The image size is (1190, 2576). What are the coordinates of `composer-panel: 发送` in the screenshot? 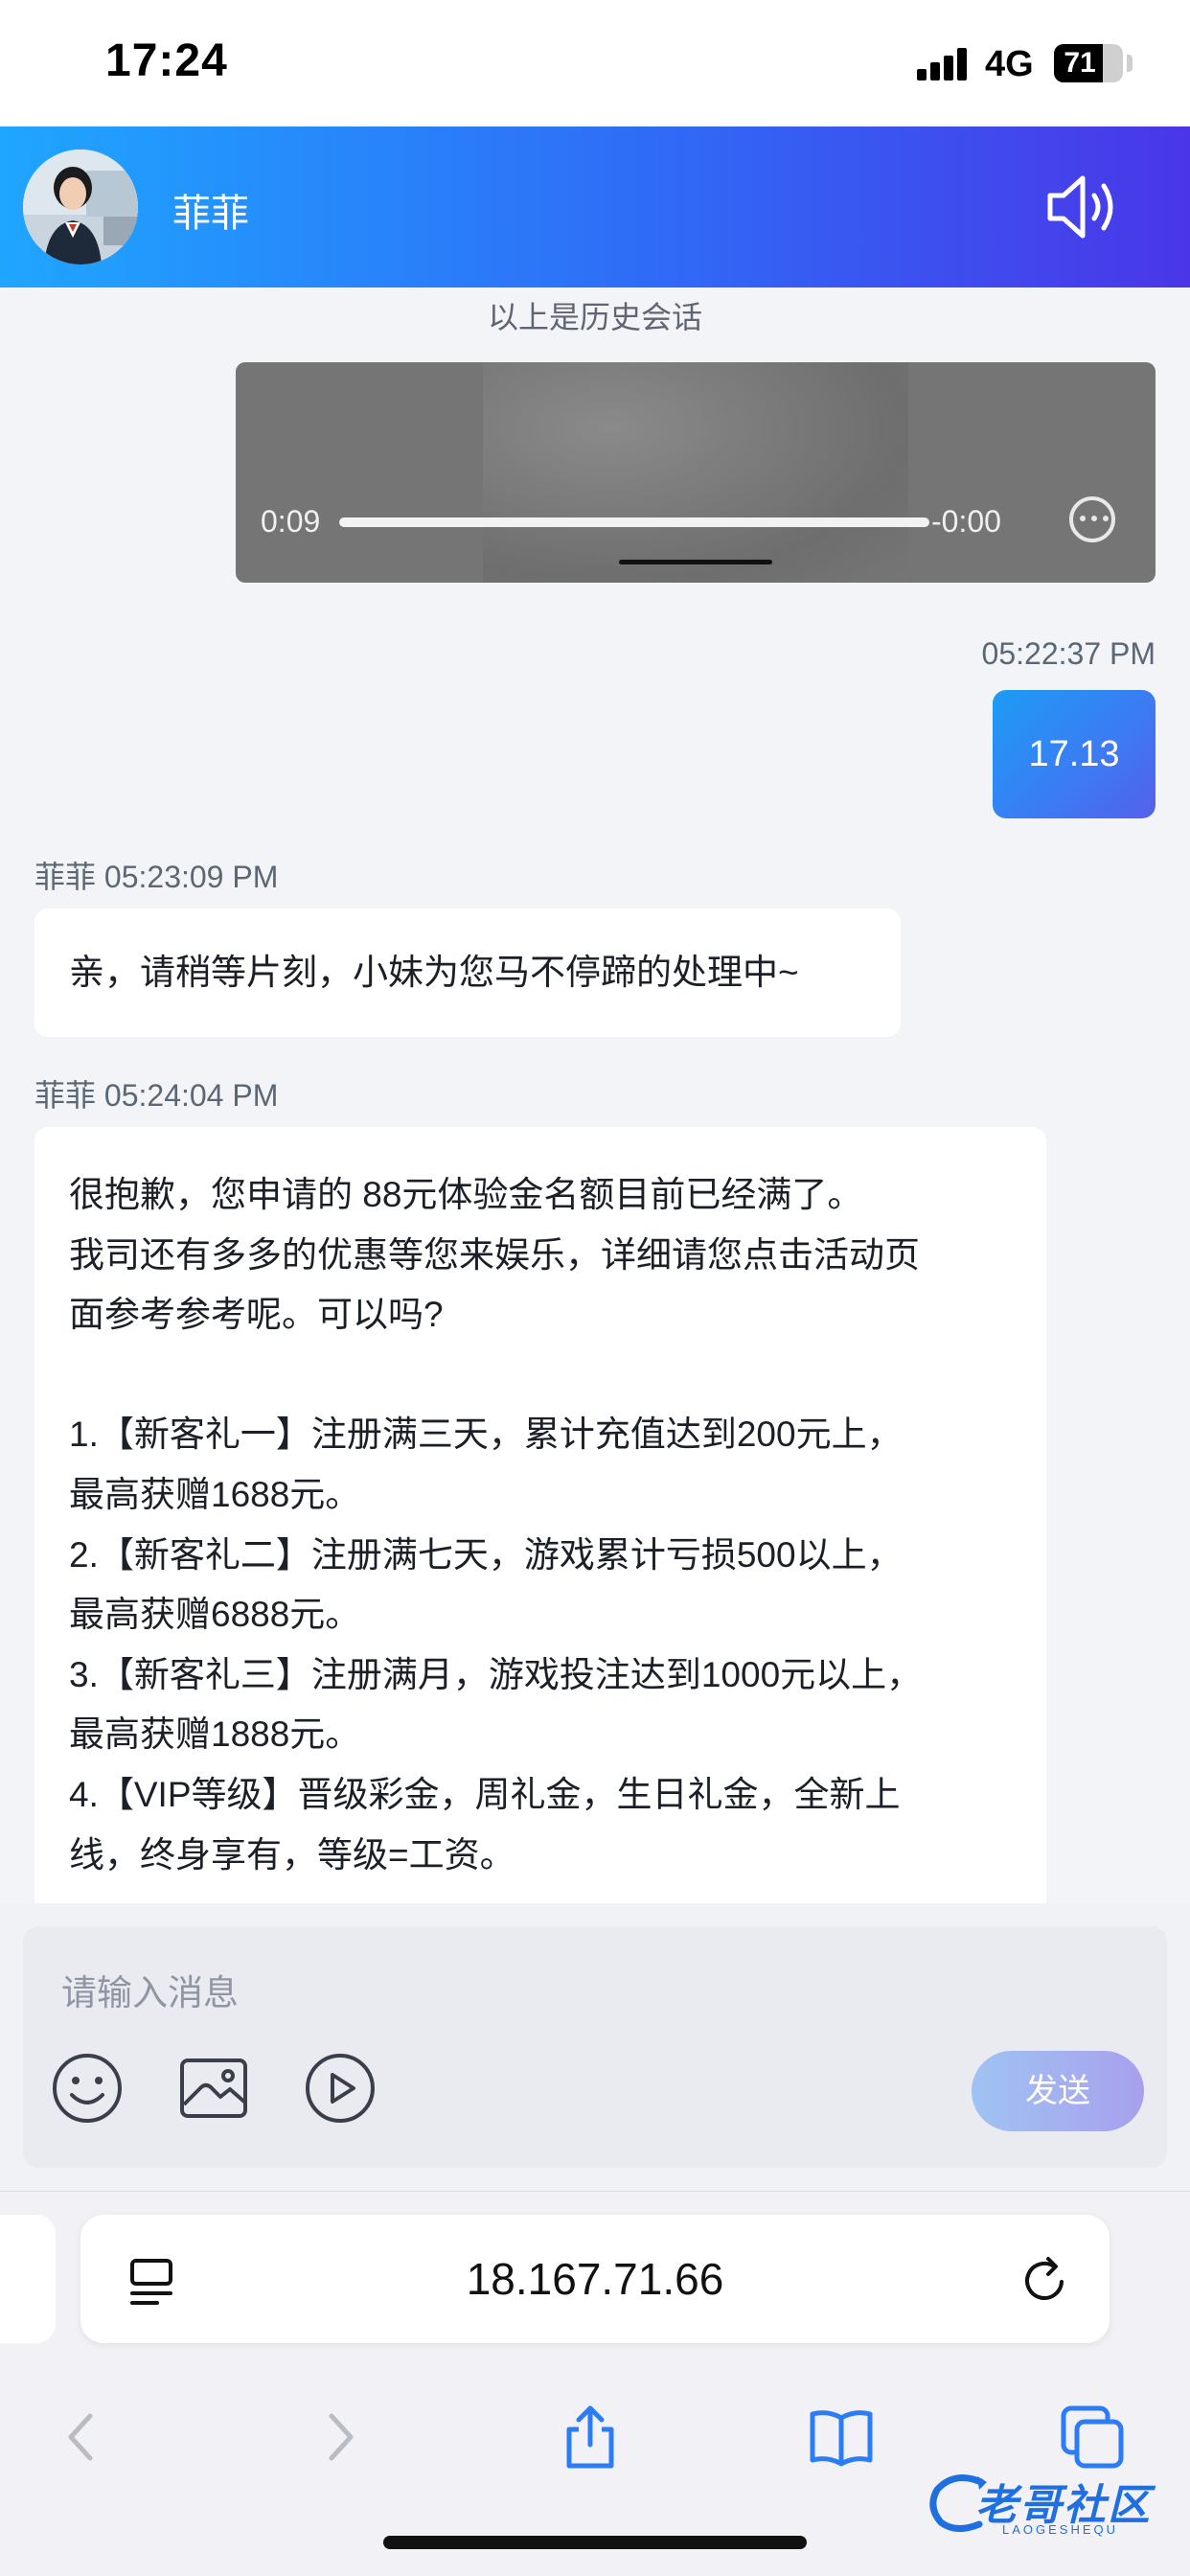 It's located at (595, 2047).